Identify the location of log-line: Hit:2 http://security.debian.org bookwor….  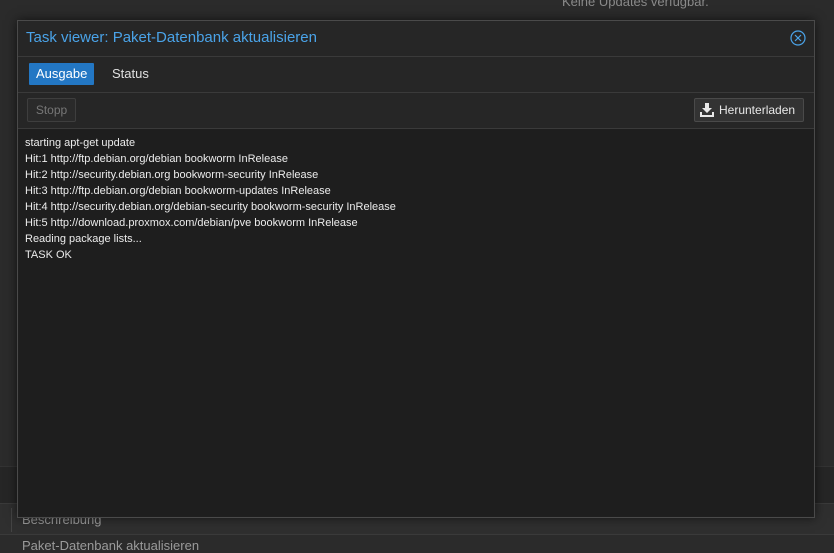
(172, 175).